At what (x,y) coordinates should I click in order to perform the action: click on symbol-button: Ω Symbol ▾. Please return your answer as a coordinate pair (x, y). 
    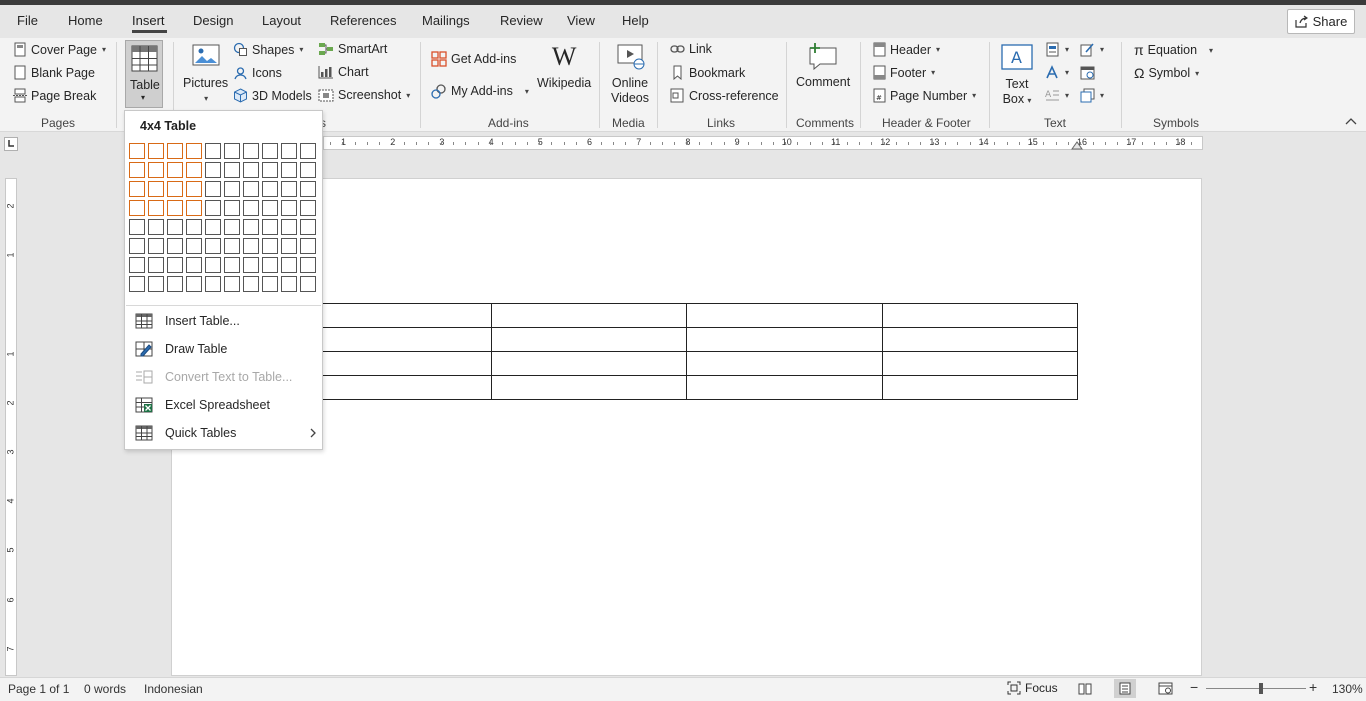
    Looking at the image, I should click on (1166, 73).